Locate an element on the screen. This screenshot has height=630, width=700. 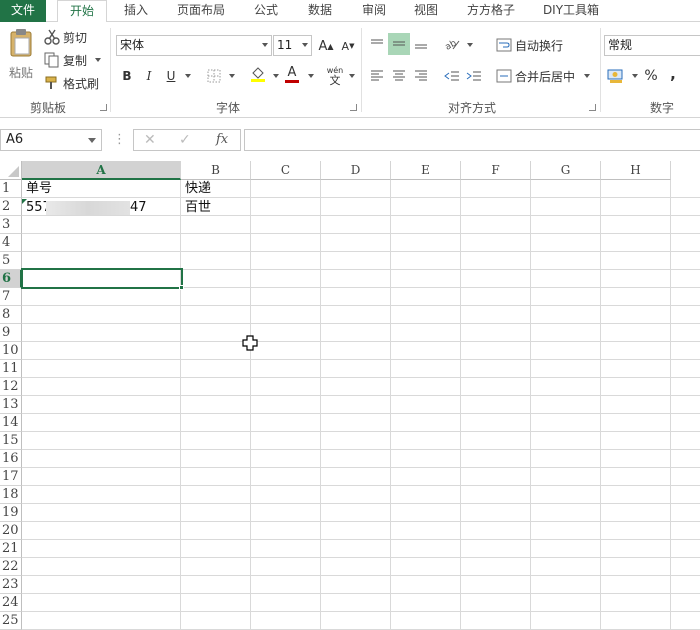
tab-data: 数据 is located at coordinates (320, 11).